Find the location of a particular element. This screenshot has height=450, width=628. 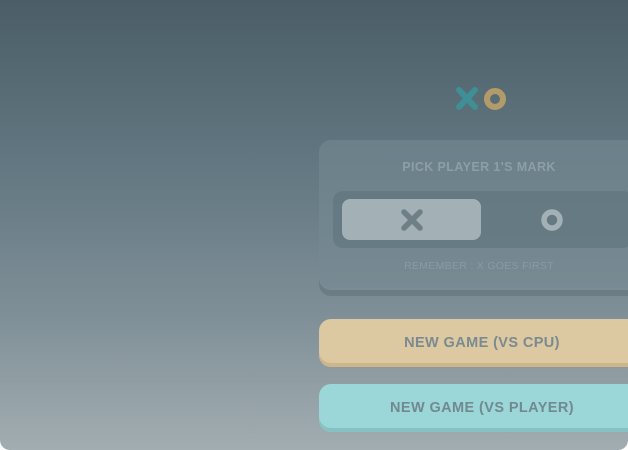

new-game-vs-cpu-button: NEW GAME (VS CPU) is located at coordinates (473, 343).